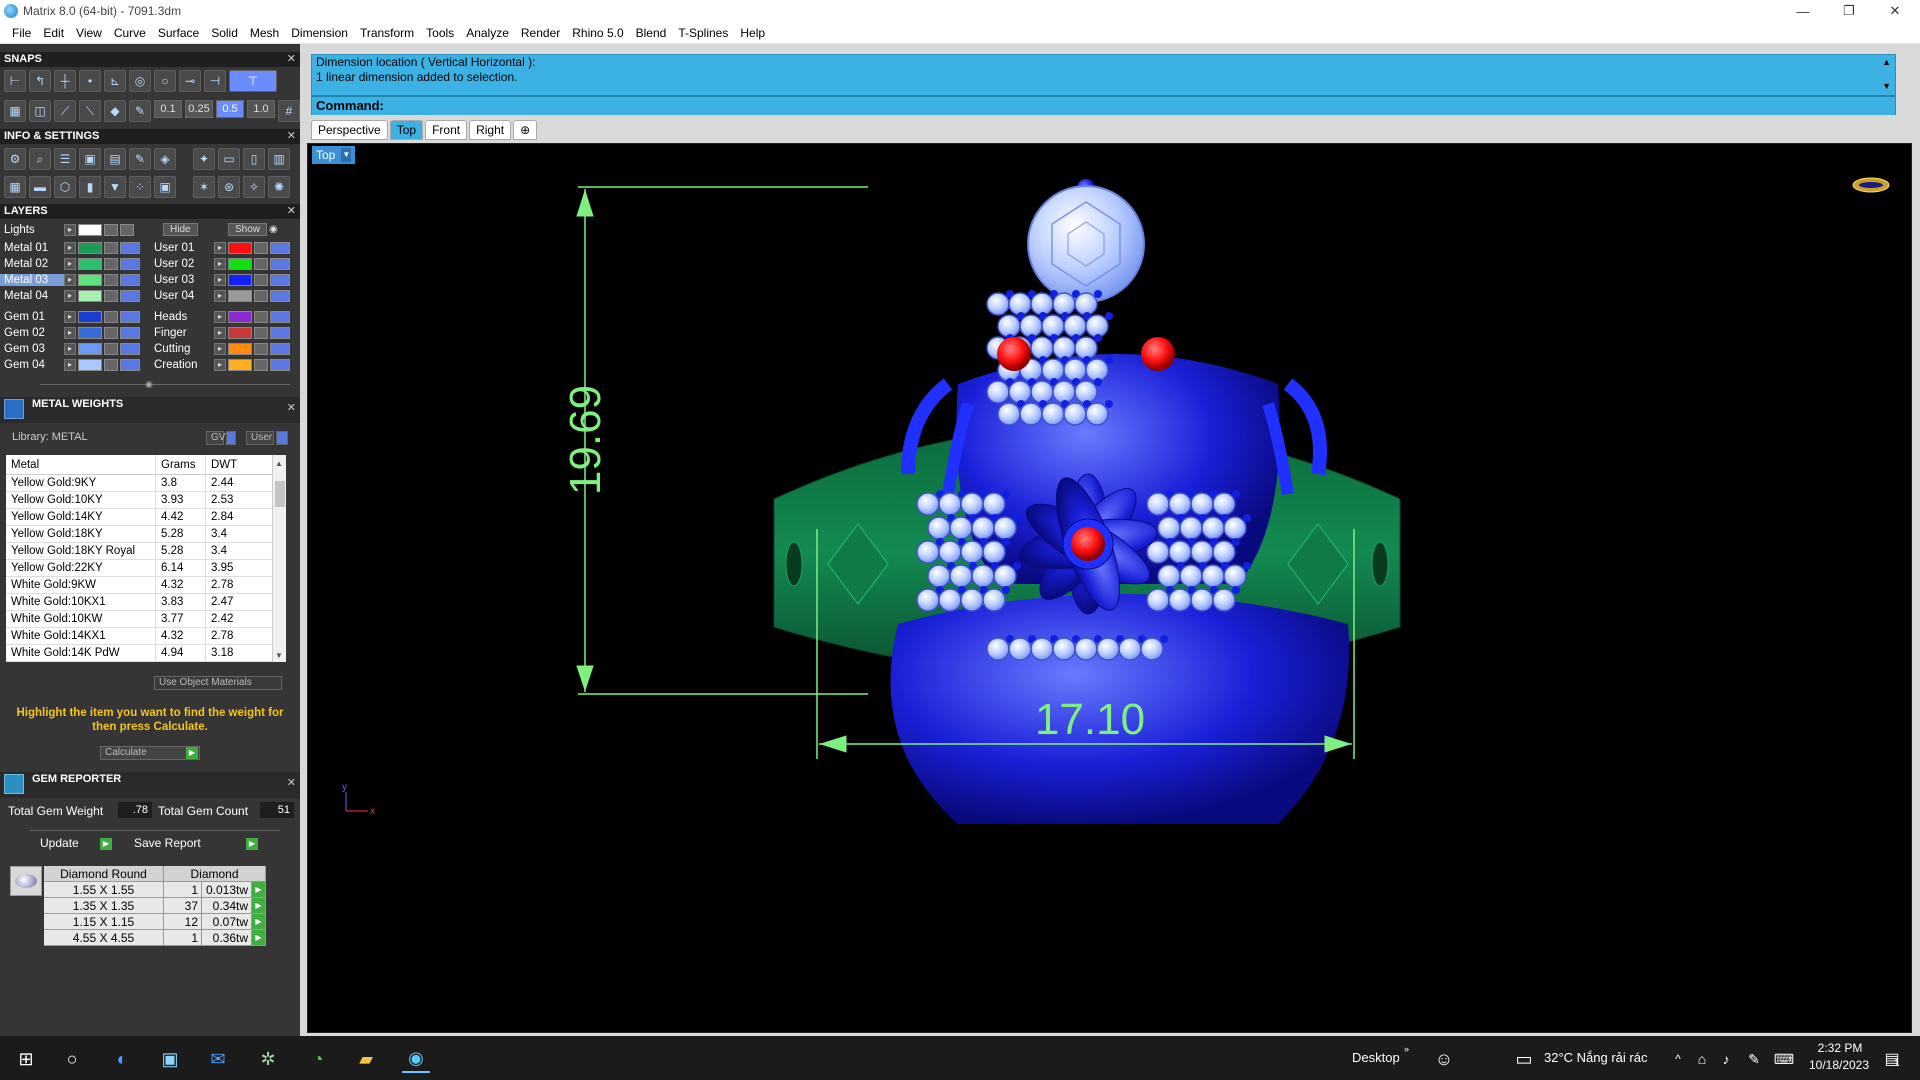 Image resolution: width=1920 pixels, height=1080 pixels. What do you see at coordinates (89, 33) in the screenshot?
I see `menu-view: View` at bounding box center [89, 33].